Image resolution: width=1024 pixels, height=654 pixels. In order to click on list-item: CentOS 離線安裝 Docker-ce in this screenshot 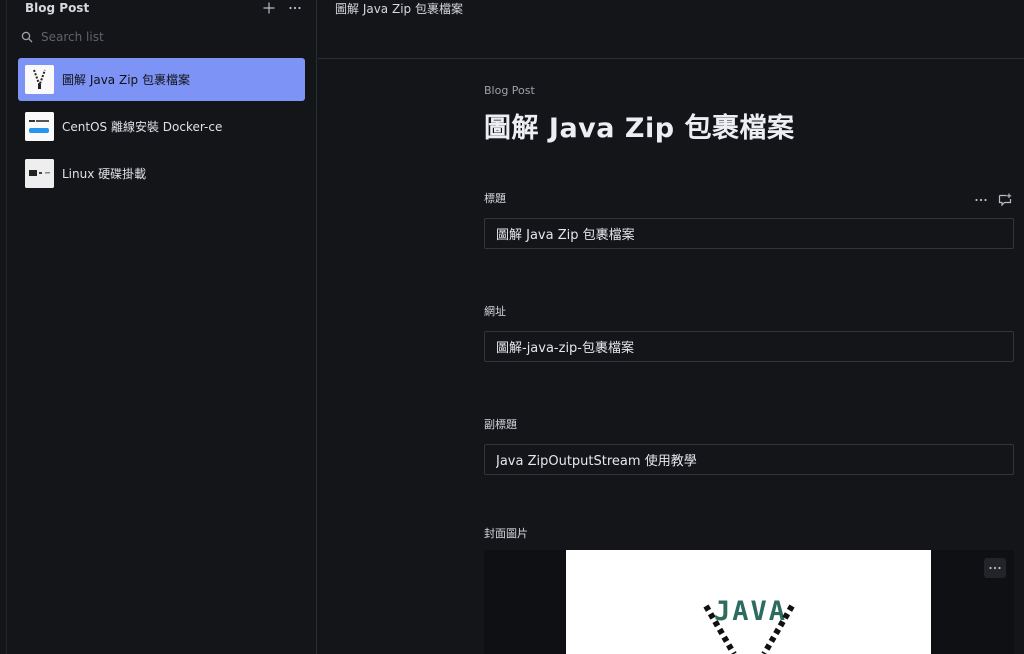, I will do `click(161, 126)`.